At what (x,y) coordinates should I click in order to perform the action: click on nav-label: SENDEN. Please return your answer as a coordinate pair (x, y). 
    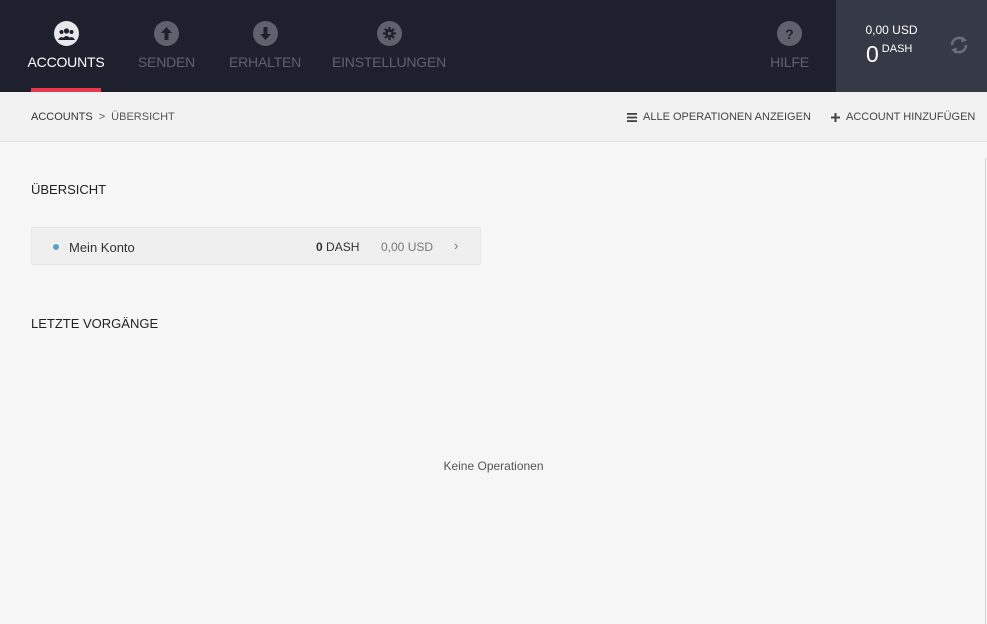
    Looking at the image, I should click on (166, 62).